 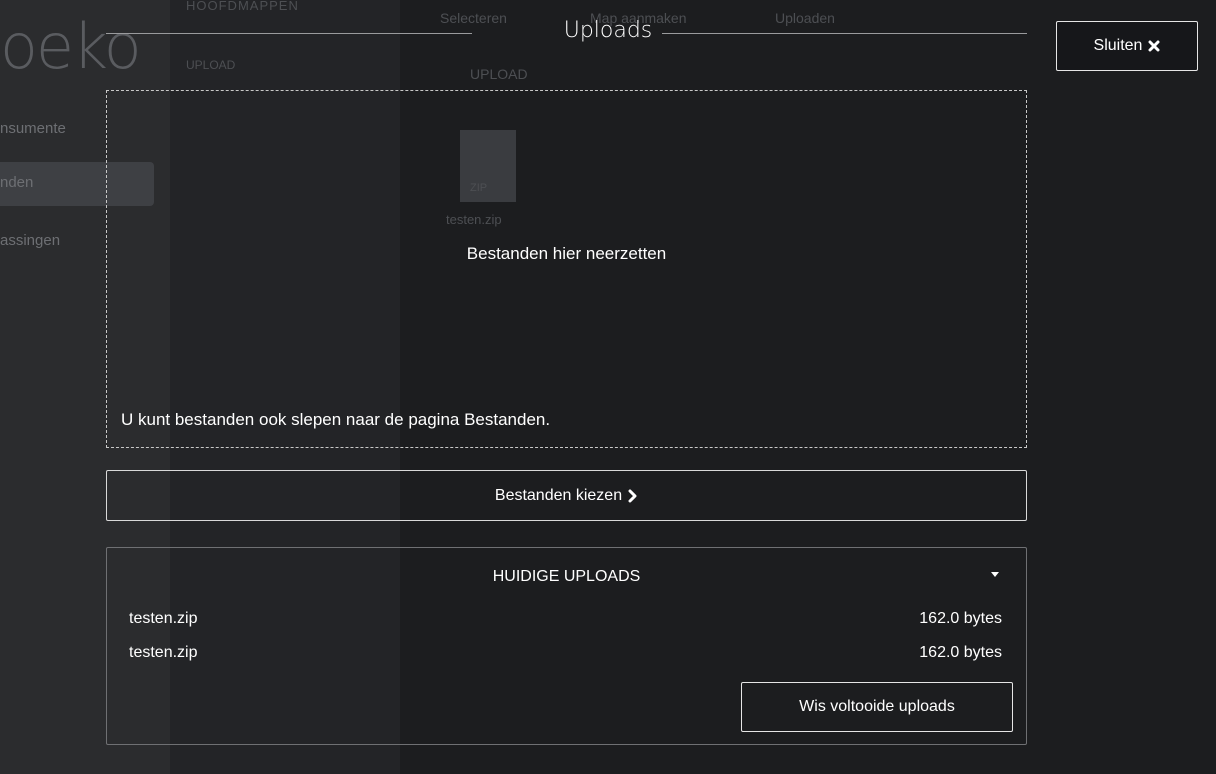 I want to click on caret-down-icon, so click(x=995, y=574).